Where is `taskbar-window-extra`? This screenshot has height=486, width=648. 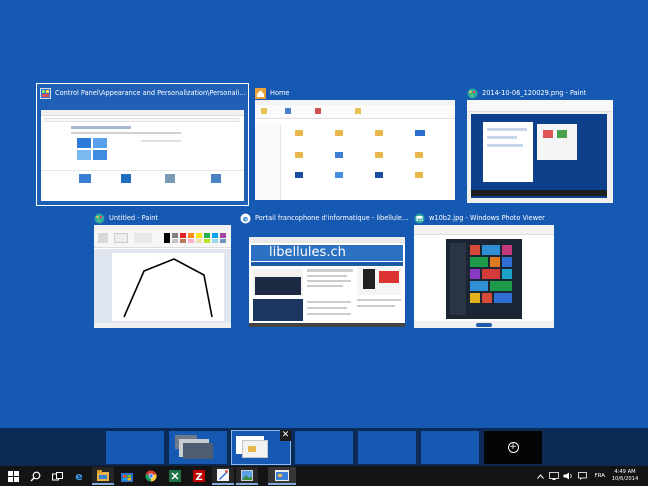 taskbar-window-extra is located at coordinates (282, 476).